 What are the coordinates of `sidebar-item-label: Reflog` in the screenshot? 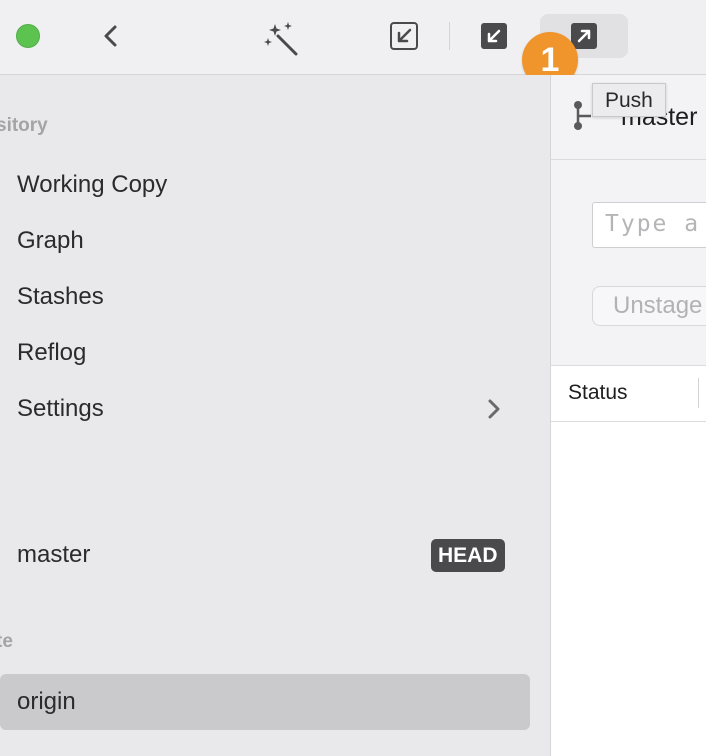 It's located at (52, 352).